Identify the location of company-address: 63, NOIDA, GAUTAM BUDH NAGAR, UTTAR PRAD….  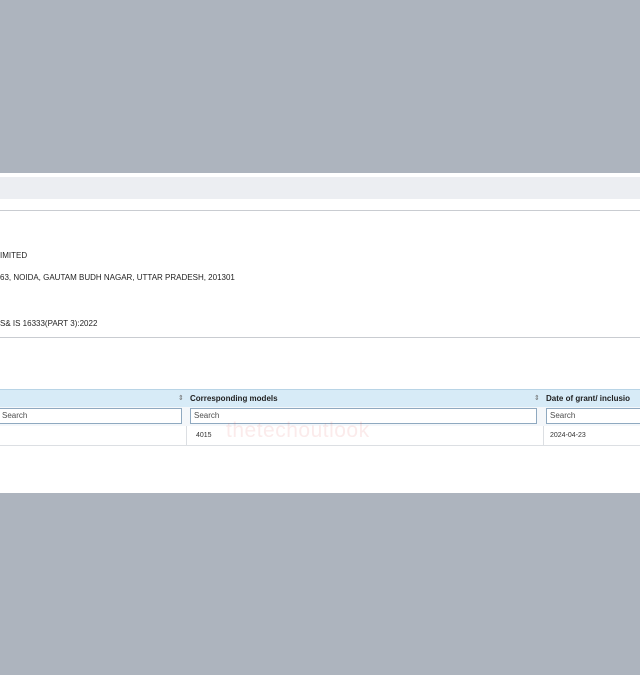
(117, 277).